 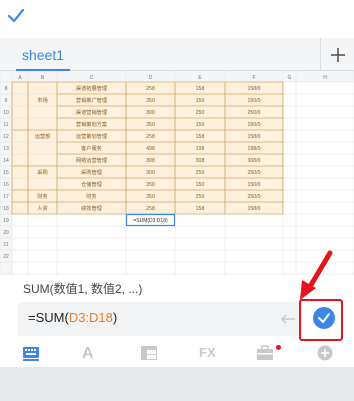 What do you see at coordinates (6, 137) in the screenshot?
I see `row-number: 12` at bounding box center [6, 137].